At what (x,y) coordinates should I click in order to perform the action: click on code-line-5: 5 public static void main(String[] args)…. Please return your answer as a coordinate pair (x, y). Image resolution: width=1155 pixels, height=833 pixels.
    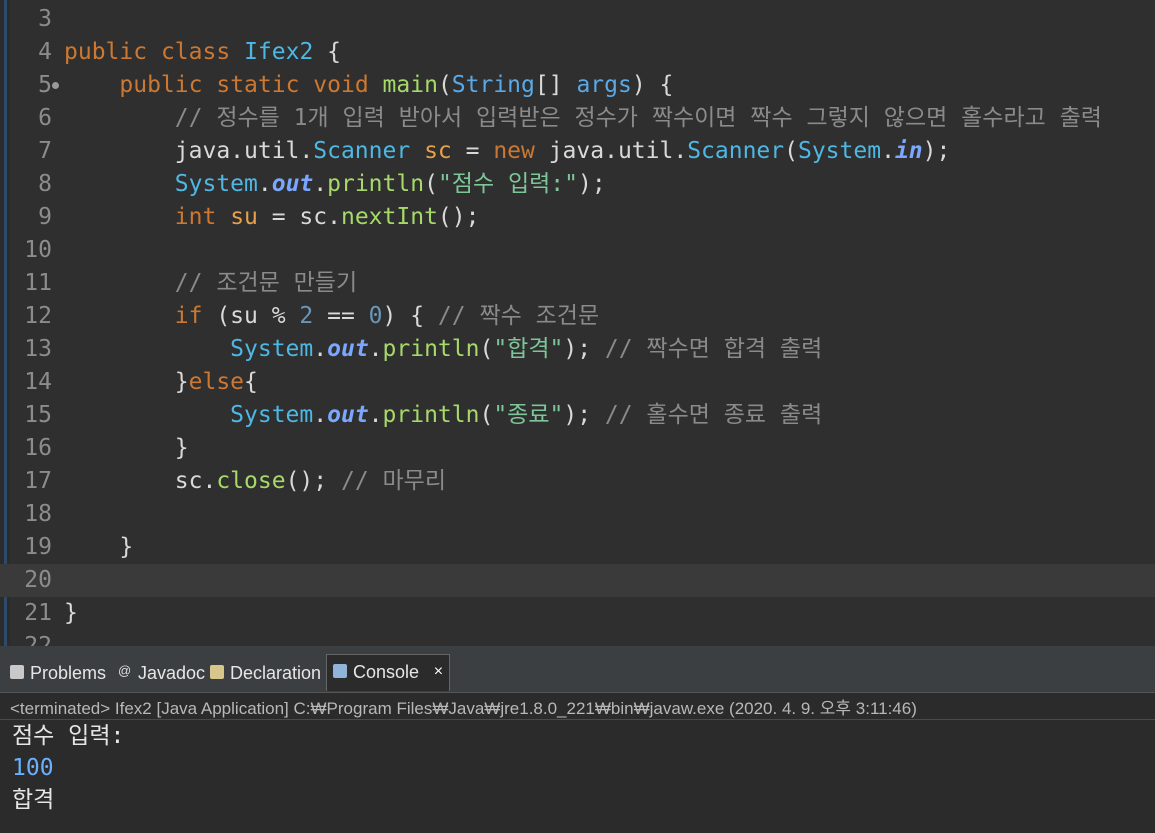
    Looking at the image, I should click on (577, 85).